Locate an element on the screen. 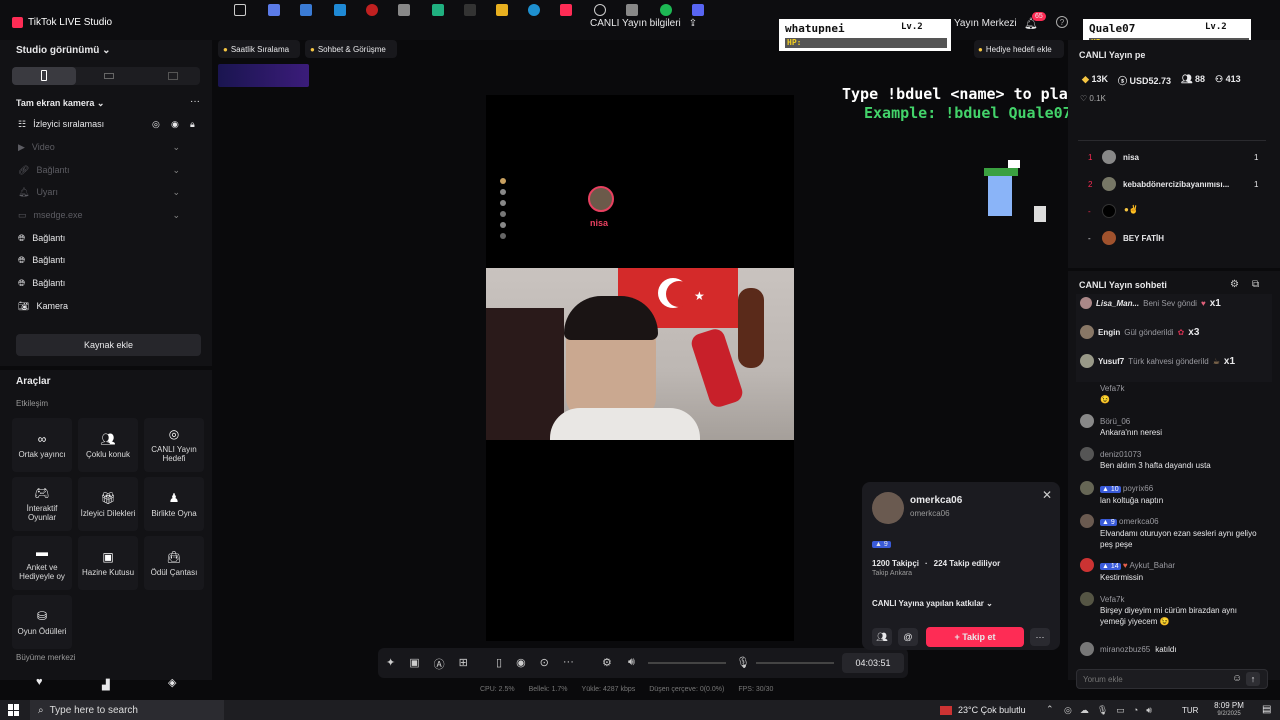 This screenshot has width=1280, height=720. screen-icon: ▣ is located at coordinates (414, 664).